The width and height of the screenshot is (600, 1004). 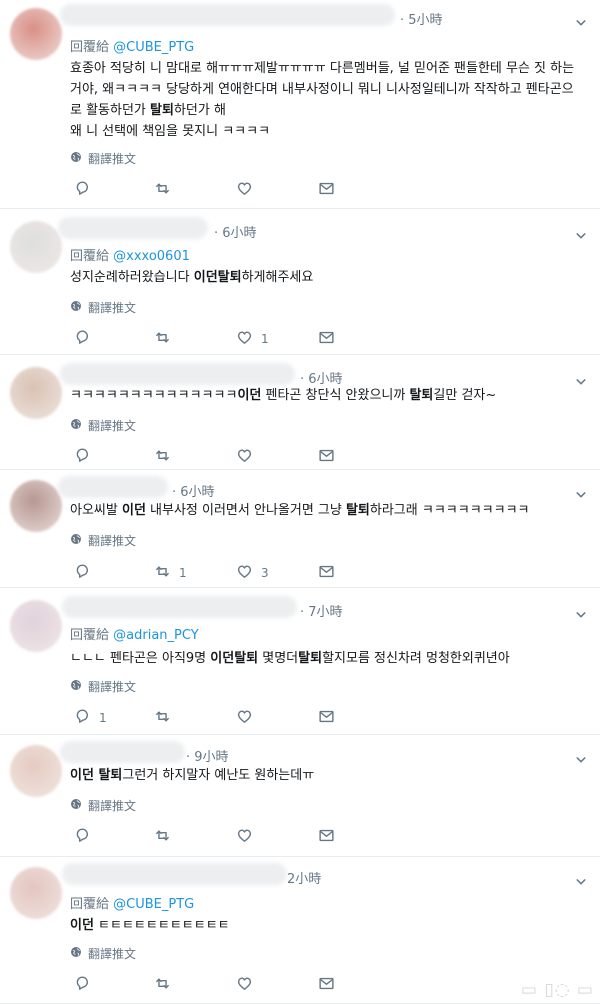 I want to click on tweet-timestamp: · 7小時, so click(x=321, y=610).